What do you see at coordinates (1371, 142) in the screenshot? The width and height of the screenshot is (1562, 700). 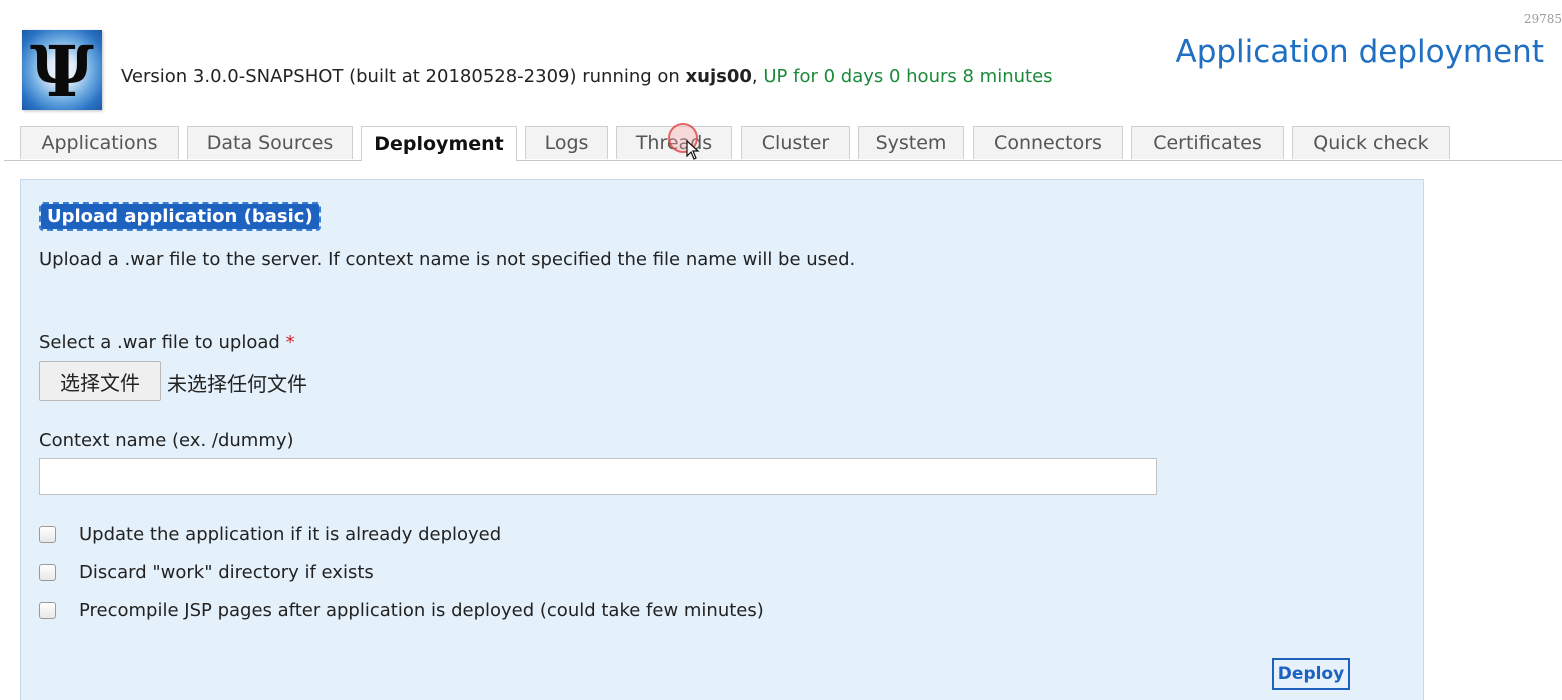 I see `tab-quick-check: Quick check` at bounding box center [1371, 142].